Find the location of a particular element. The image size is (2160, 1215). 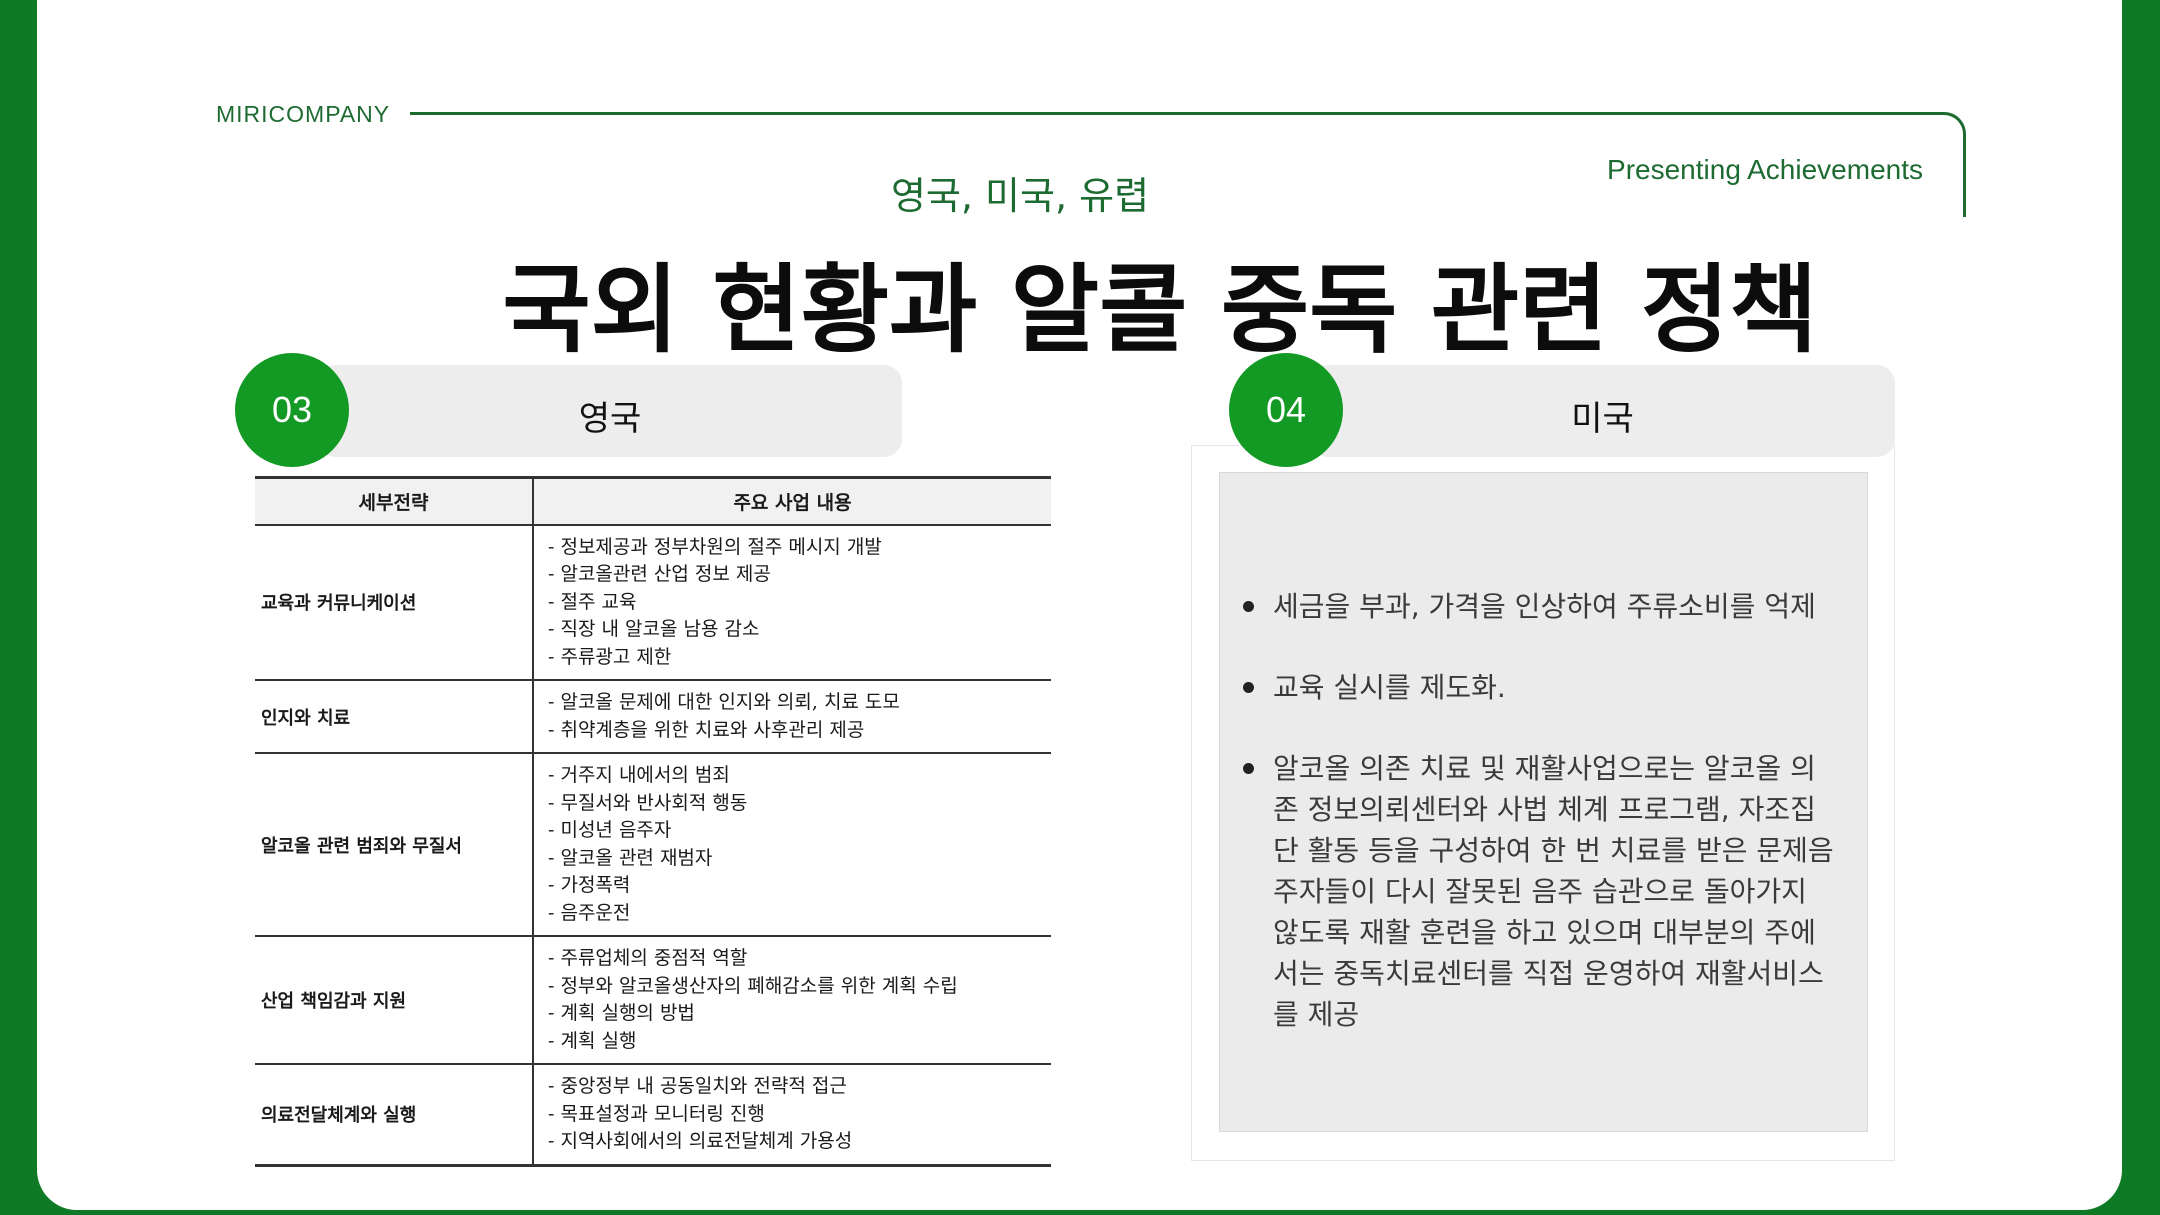

slide-title-text: 국외 현황과 알콜 중독 관련 정책 is located at coordinates (1160, 310).